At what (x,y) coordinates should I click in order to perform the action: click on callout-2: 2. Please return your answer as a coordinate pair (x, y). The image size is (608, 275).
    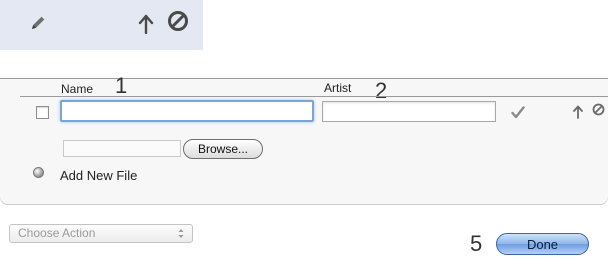
    Looking at the image, I should click on (381, 90).